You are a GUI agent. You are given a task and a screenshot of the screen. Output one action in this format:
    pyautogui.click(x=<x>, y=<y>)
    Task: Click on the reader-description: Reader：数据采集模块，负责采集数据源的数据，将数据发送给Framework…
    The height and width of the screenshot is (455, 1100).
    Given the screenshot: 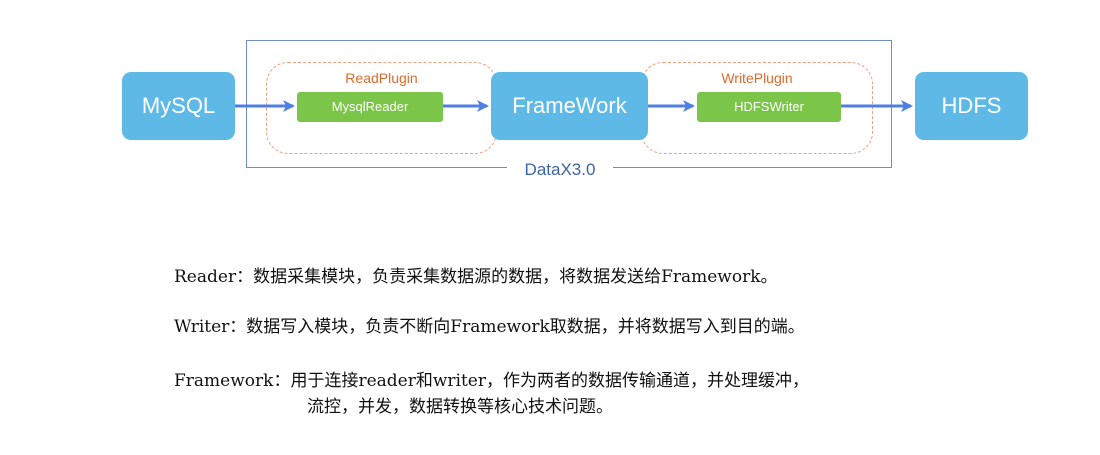 What is the action you would take?
    pyautogui.click(x=476, y=277)
    